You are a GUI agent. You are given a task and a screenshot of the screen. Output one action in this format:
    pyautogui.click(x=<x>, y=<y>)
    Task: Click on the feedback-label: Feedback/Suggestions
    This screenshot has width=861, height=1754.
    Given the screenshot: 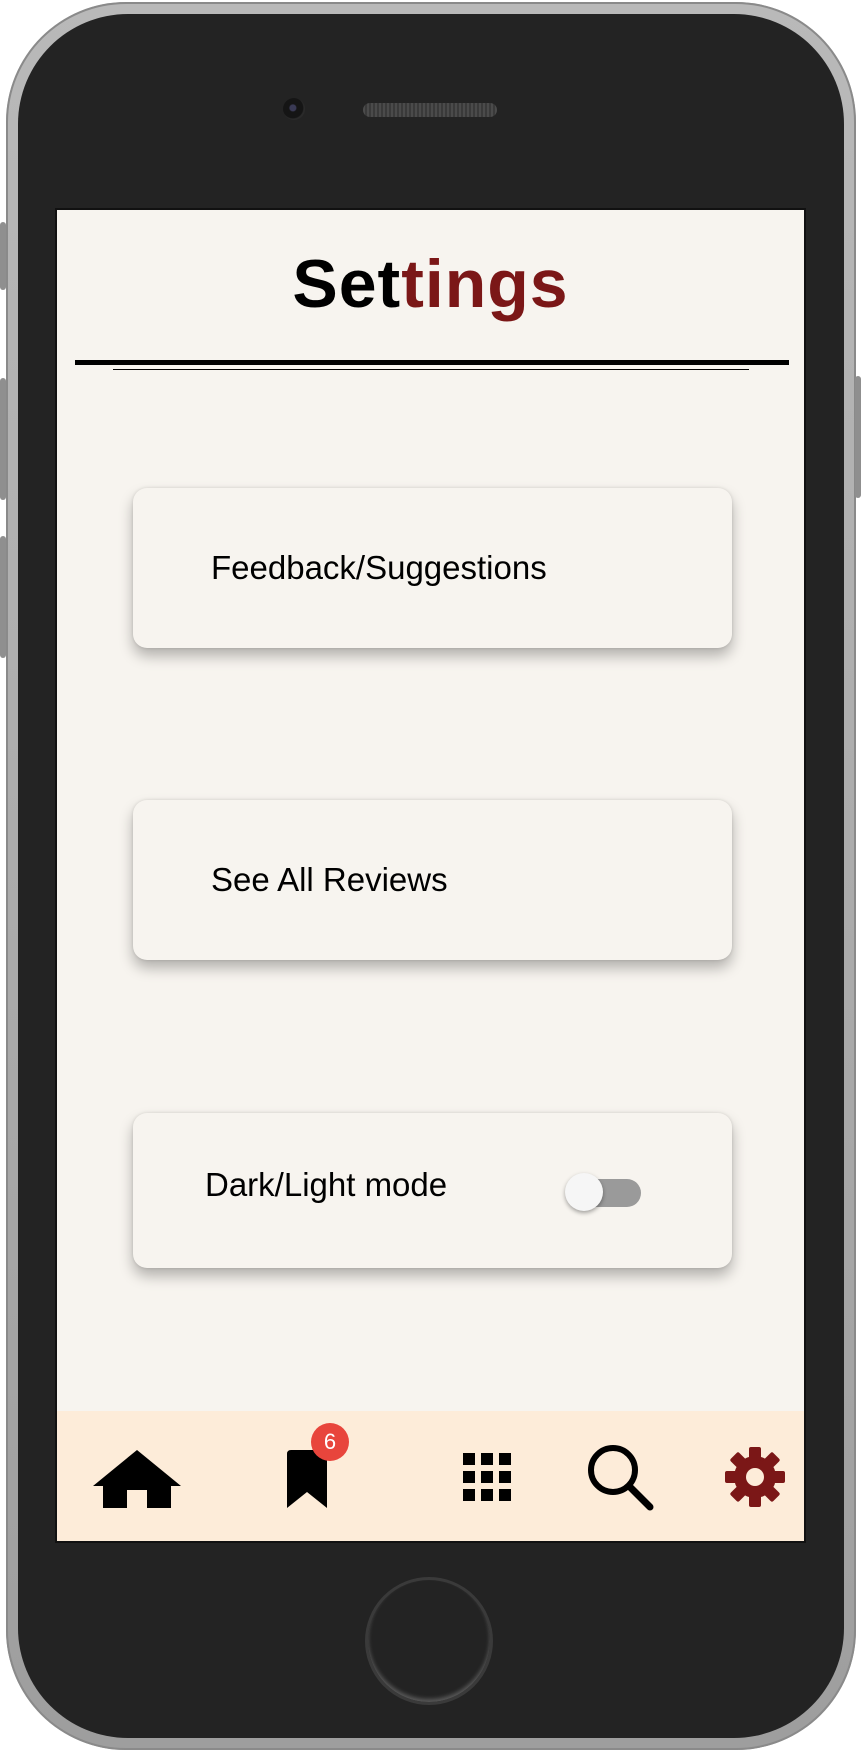 What is the action you would take?
    pyautogui.click(x=379, y=567)
    